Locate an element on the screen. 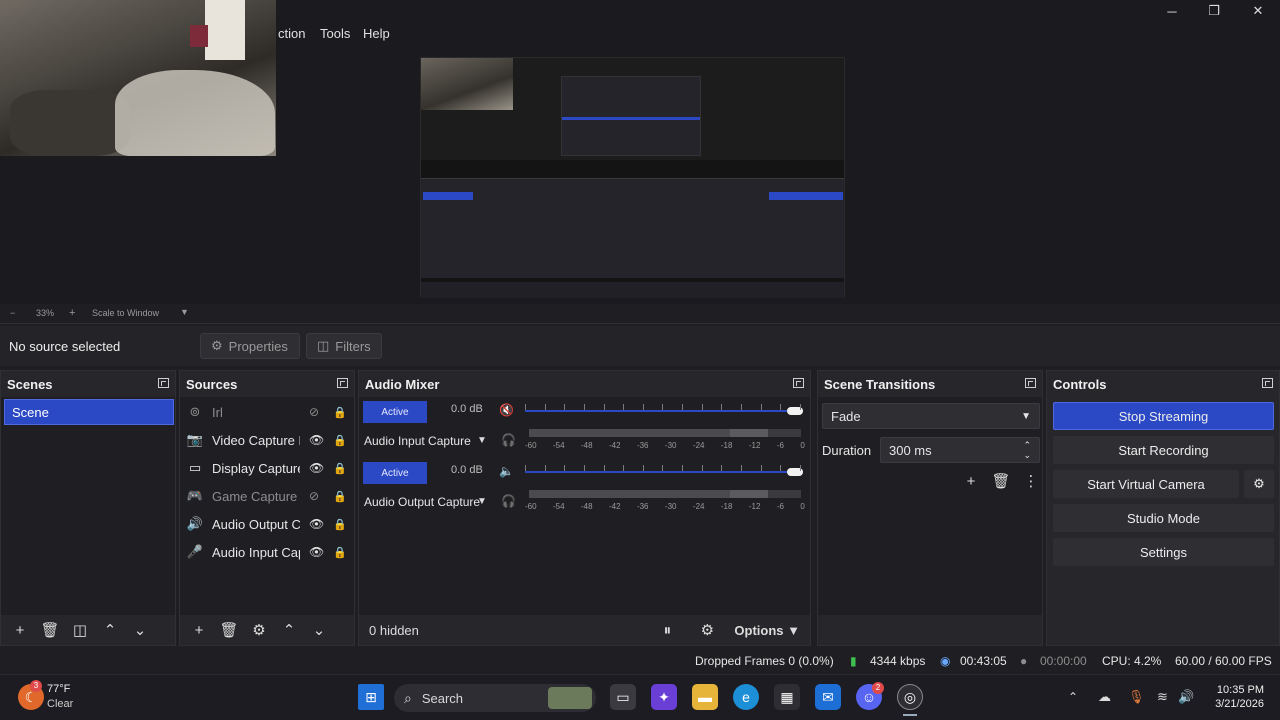  store-icon: ▦ is located at coordinates (787, 697).